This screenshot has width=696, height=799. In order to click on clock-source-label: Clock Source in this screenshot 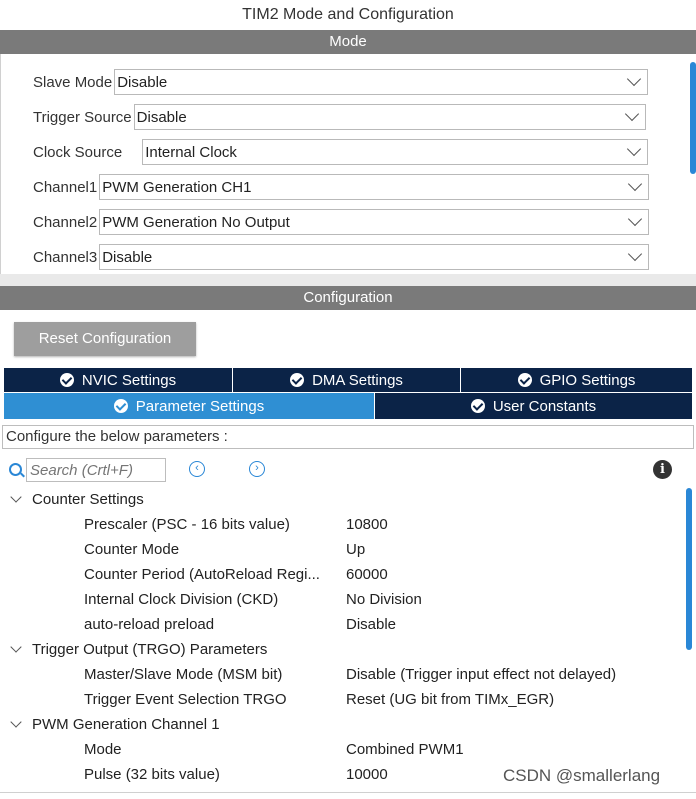, I will do `click(78, 152)`.